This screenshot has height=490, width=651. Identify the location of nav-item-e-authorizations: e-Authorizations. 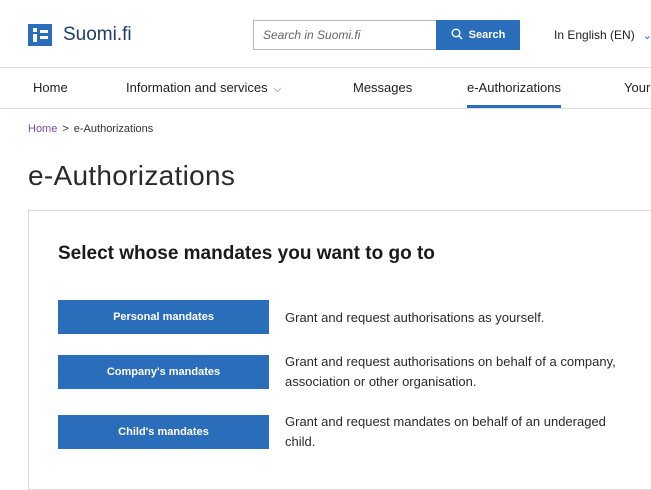
(514, 94).